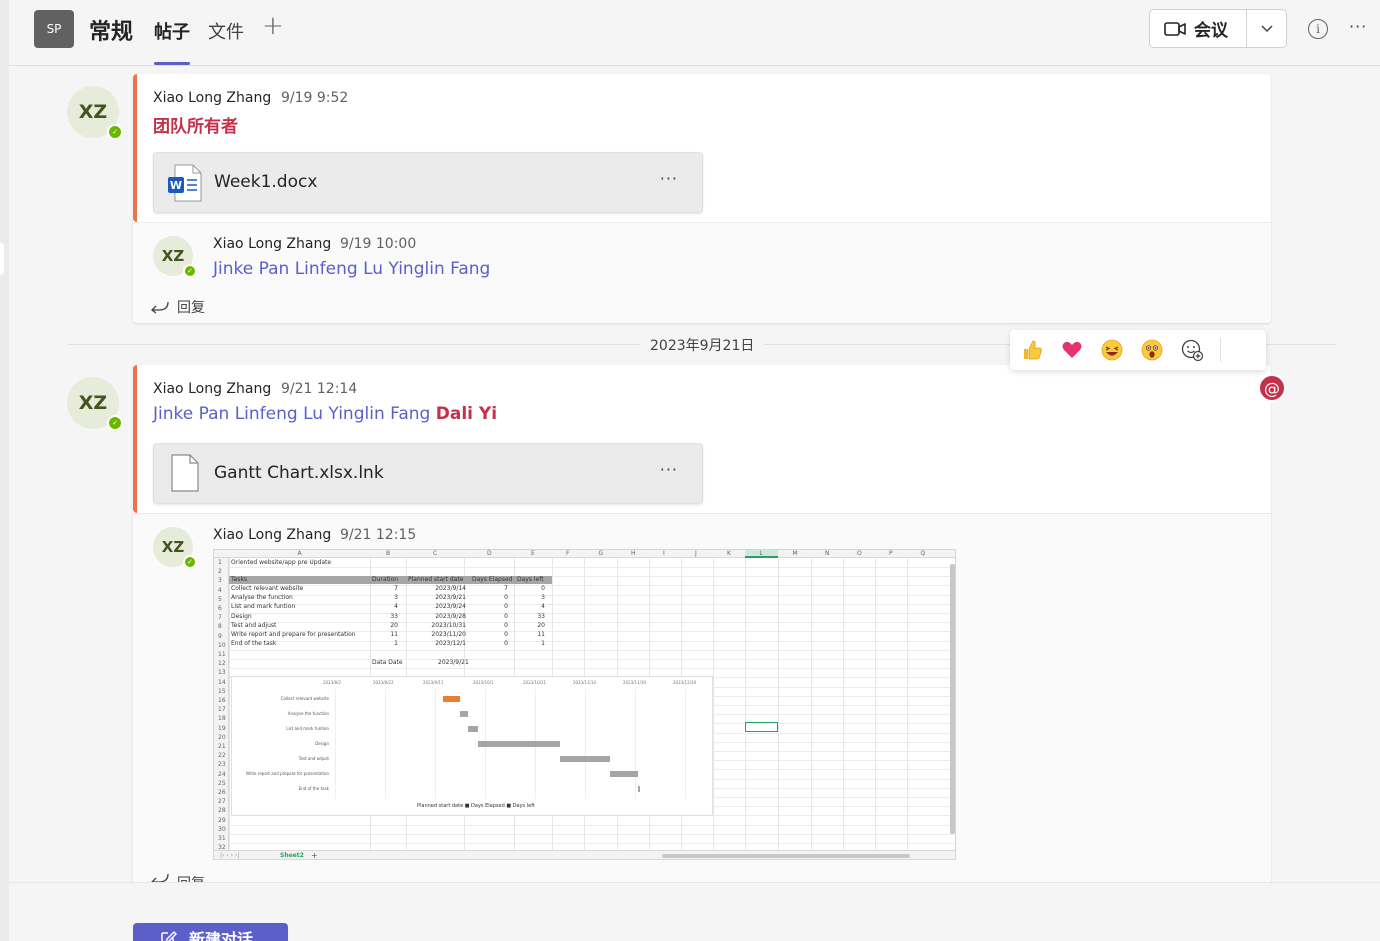 This screenshot has width=1380, height=941. Describe the element at coordinates (222, 710) in the screenshot. I see `row-number: 17` at that location.